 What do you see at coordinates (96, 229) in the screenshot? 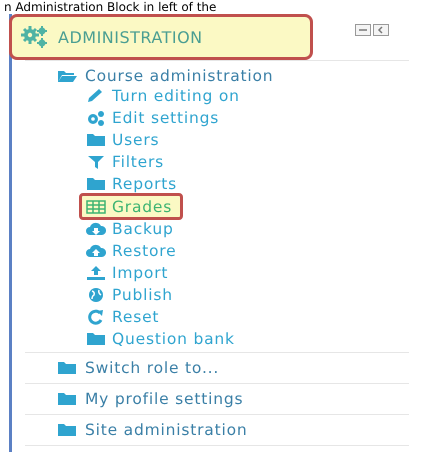
I see `cloud-download-icon` at bounding box center [96, 229].